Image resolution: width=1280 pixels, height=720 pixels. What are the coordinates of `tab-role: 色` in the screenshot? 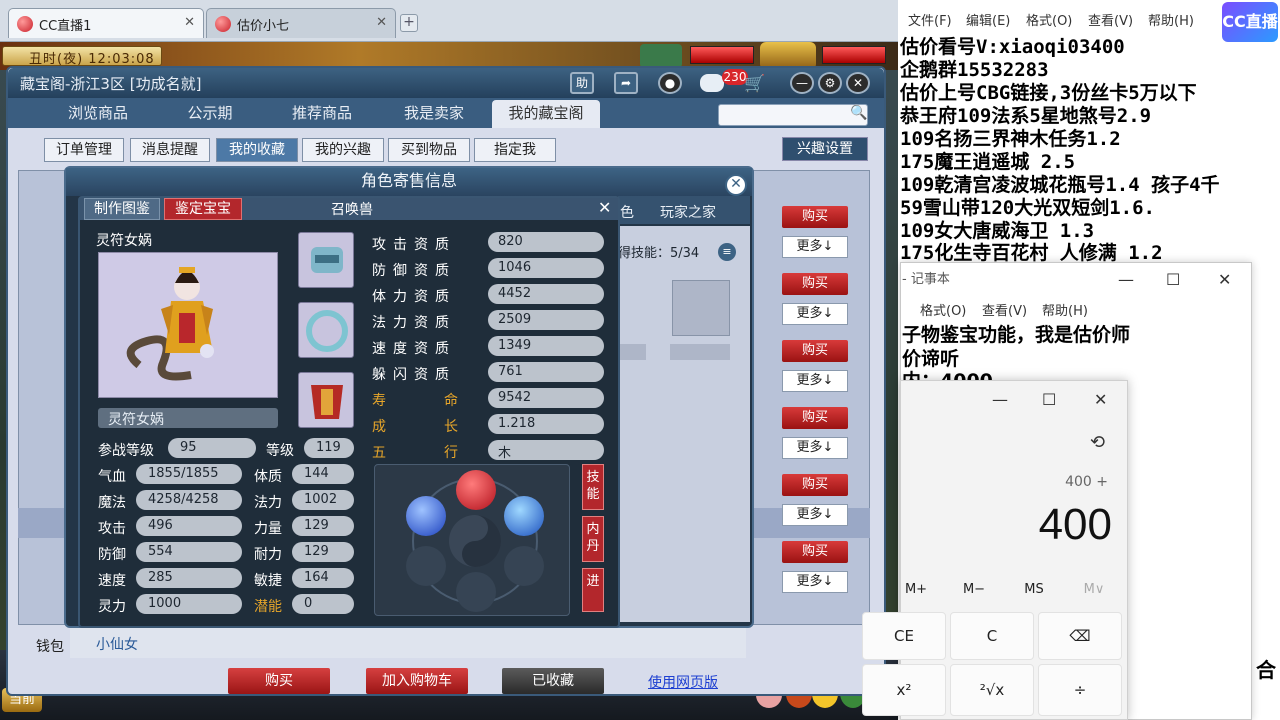 It's located at (627, 212).